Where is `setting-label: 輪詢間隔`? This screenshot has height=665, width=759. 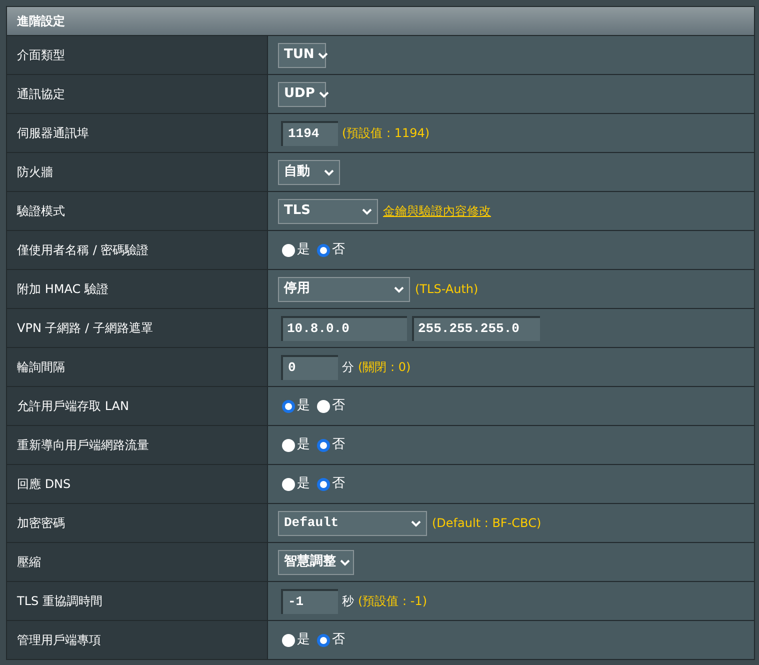
setting-label: 輪詢間隔 is located at coordinates (137, 367).